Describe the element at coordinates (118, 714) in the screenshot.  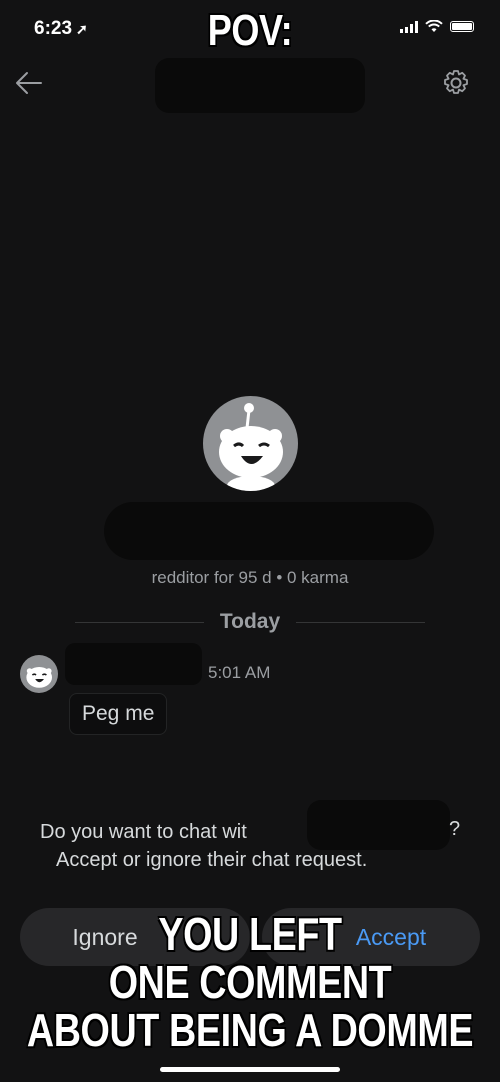
I see `message-bubble: Peg me` at that location.